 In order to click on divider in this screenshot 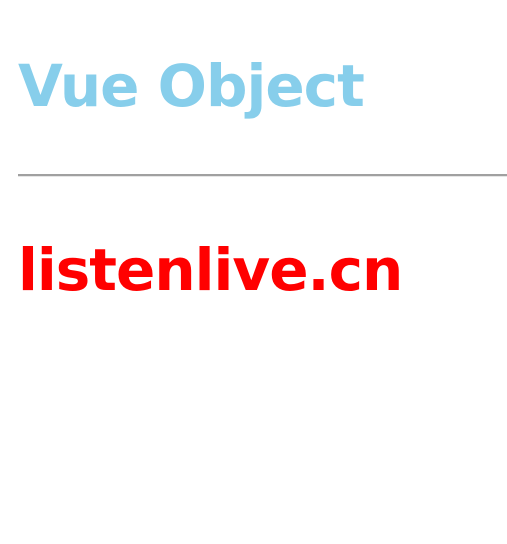, I will do `click(262, 175)`.